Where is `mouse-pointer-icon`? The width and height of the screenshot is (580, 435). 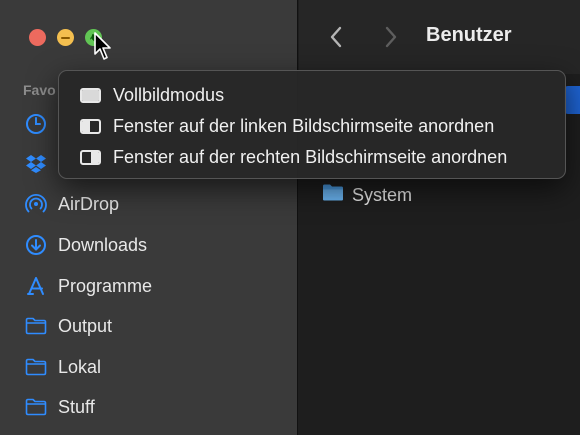 mouse-pointer-icon is located at coordinates (102, 46).